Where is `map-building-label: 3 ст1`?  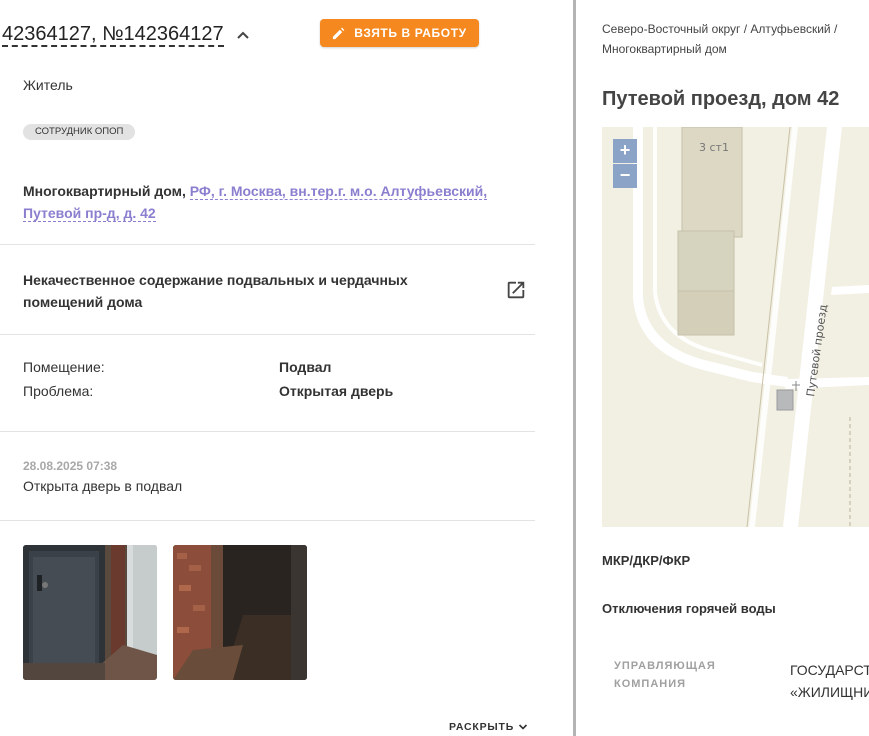 map-building-label: 3 ст1 is located at coordinates (714, 147).